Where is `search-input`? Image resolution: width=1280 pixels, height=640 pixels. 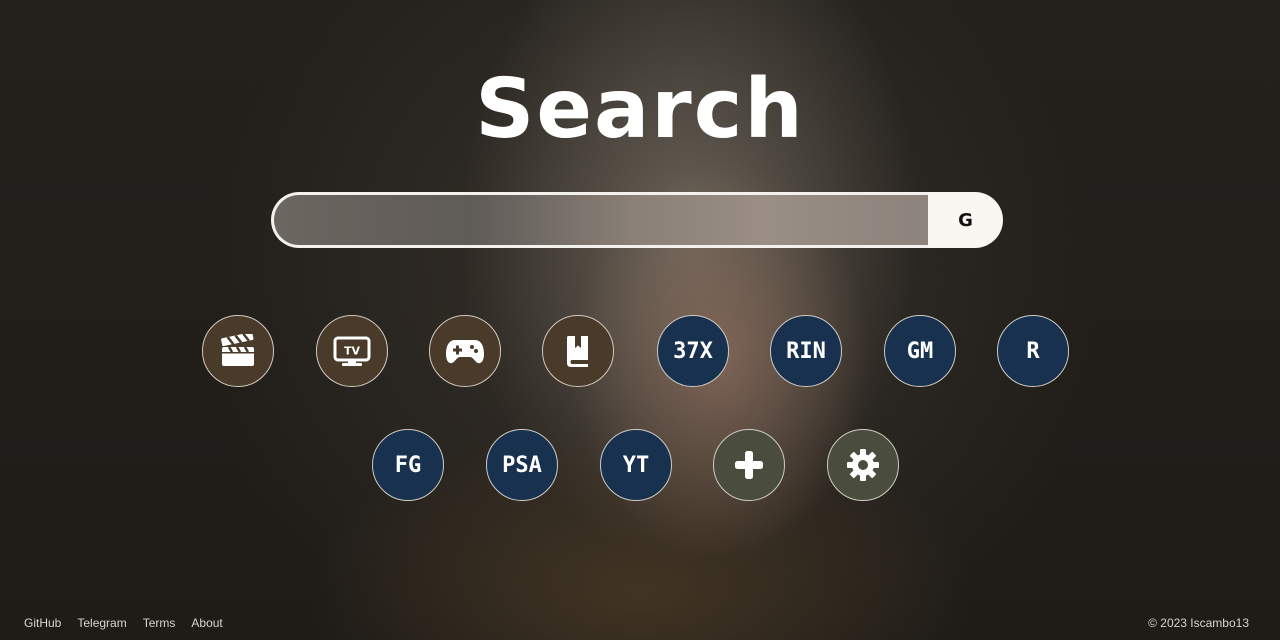
search-input is located at coordinates (599, 220).